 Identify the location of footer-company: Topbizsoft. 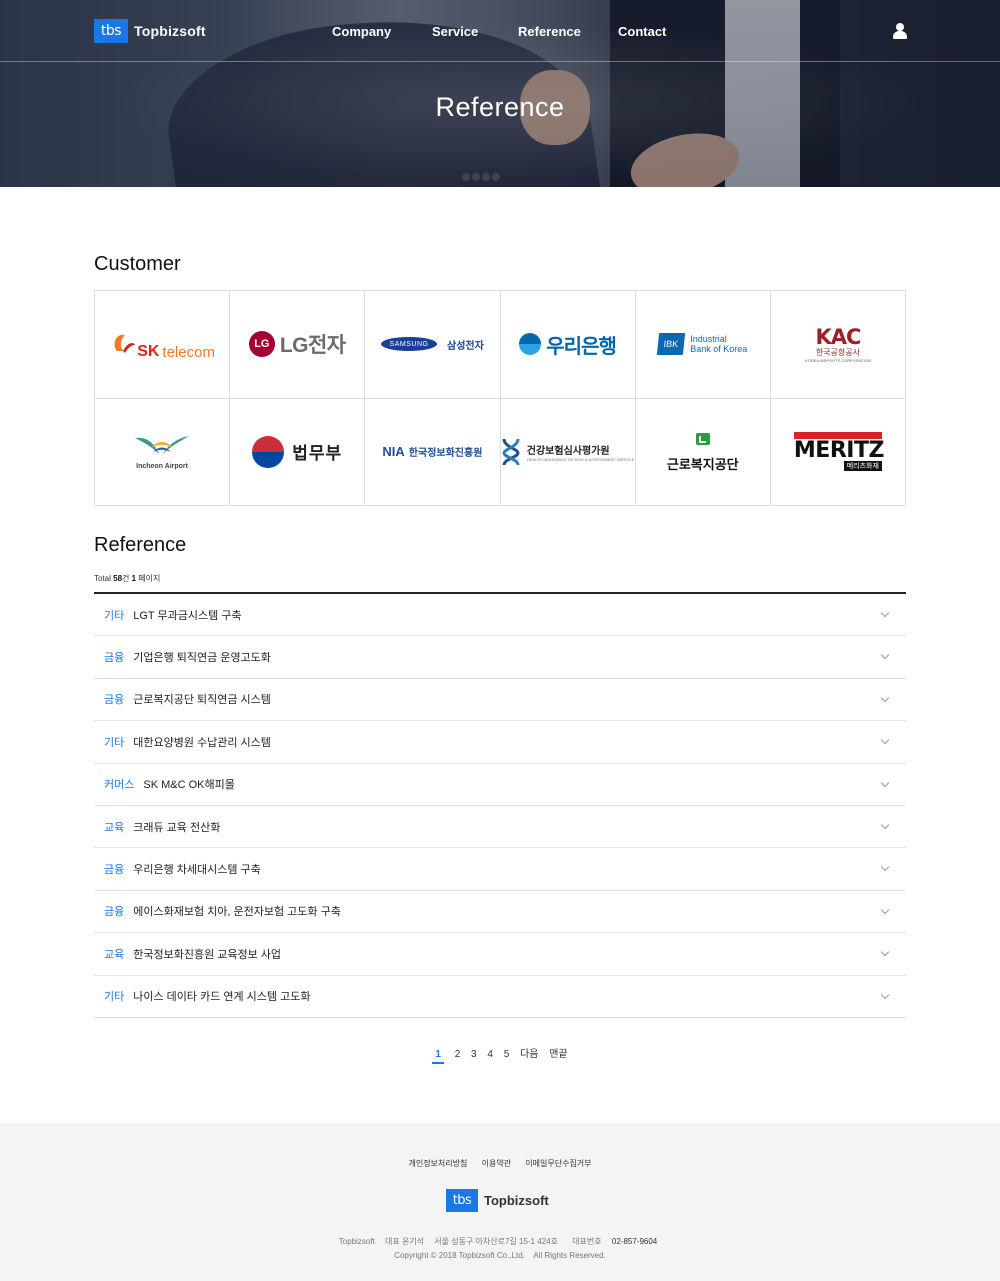
(356, 1241).